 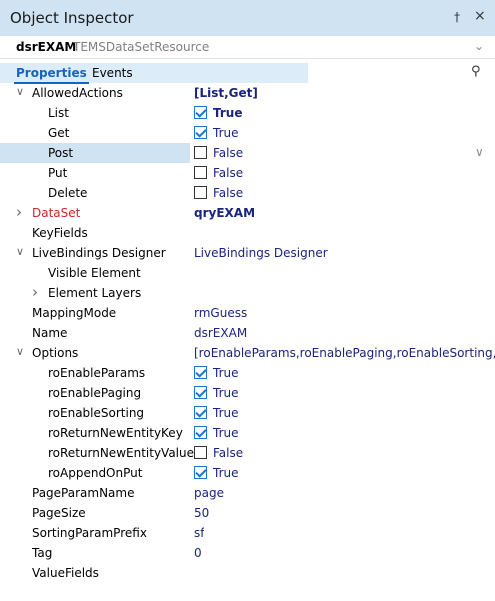 What do you see at coordinates (74, 313) in the screenshot?
I see `property-name: MappingMode` at bounding box center [74, 313].